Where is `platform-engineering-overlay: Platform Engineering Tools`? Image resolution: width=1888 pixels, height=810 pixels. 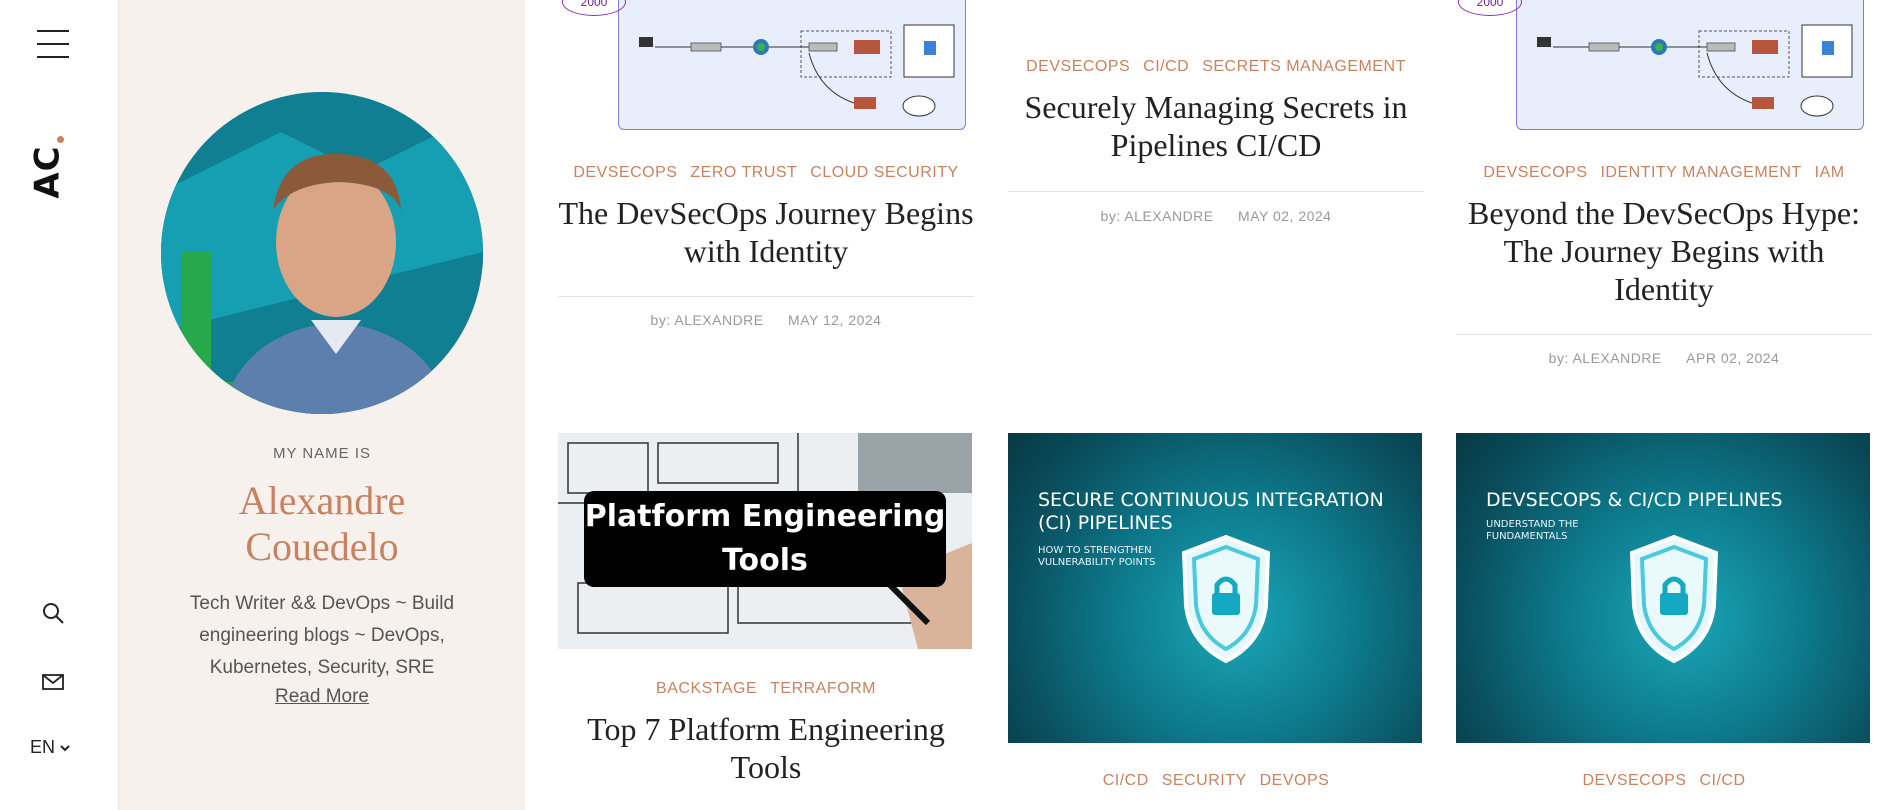 platform-engineering-overlay: Platform Engineering Tools is located at coordinates (765, 539).